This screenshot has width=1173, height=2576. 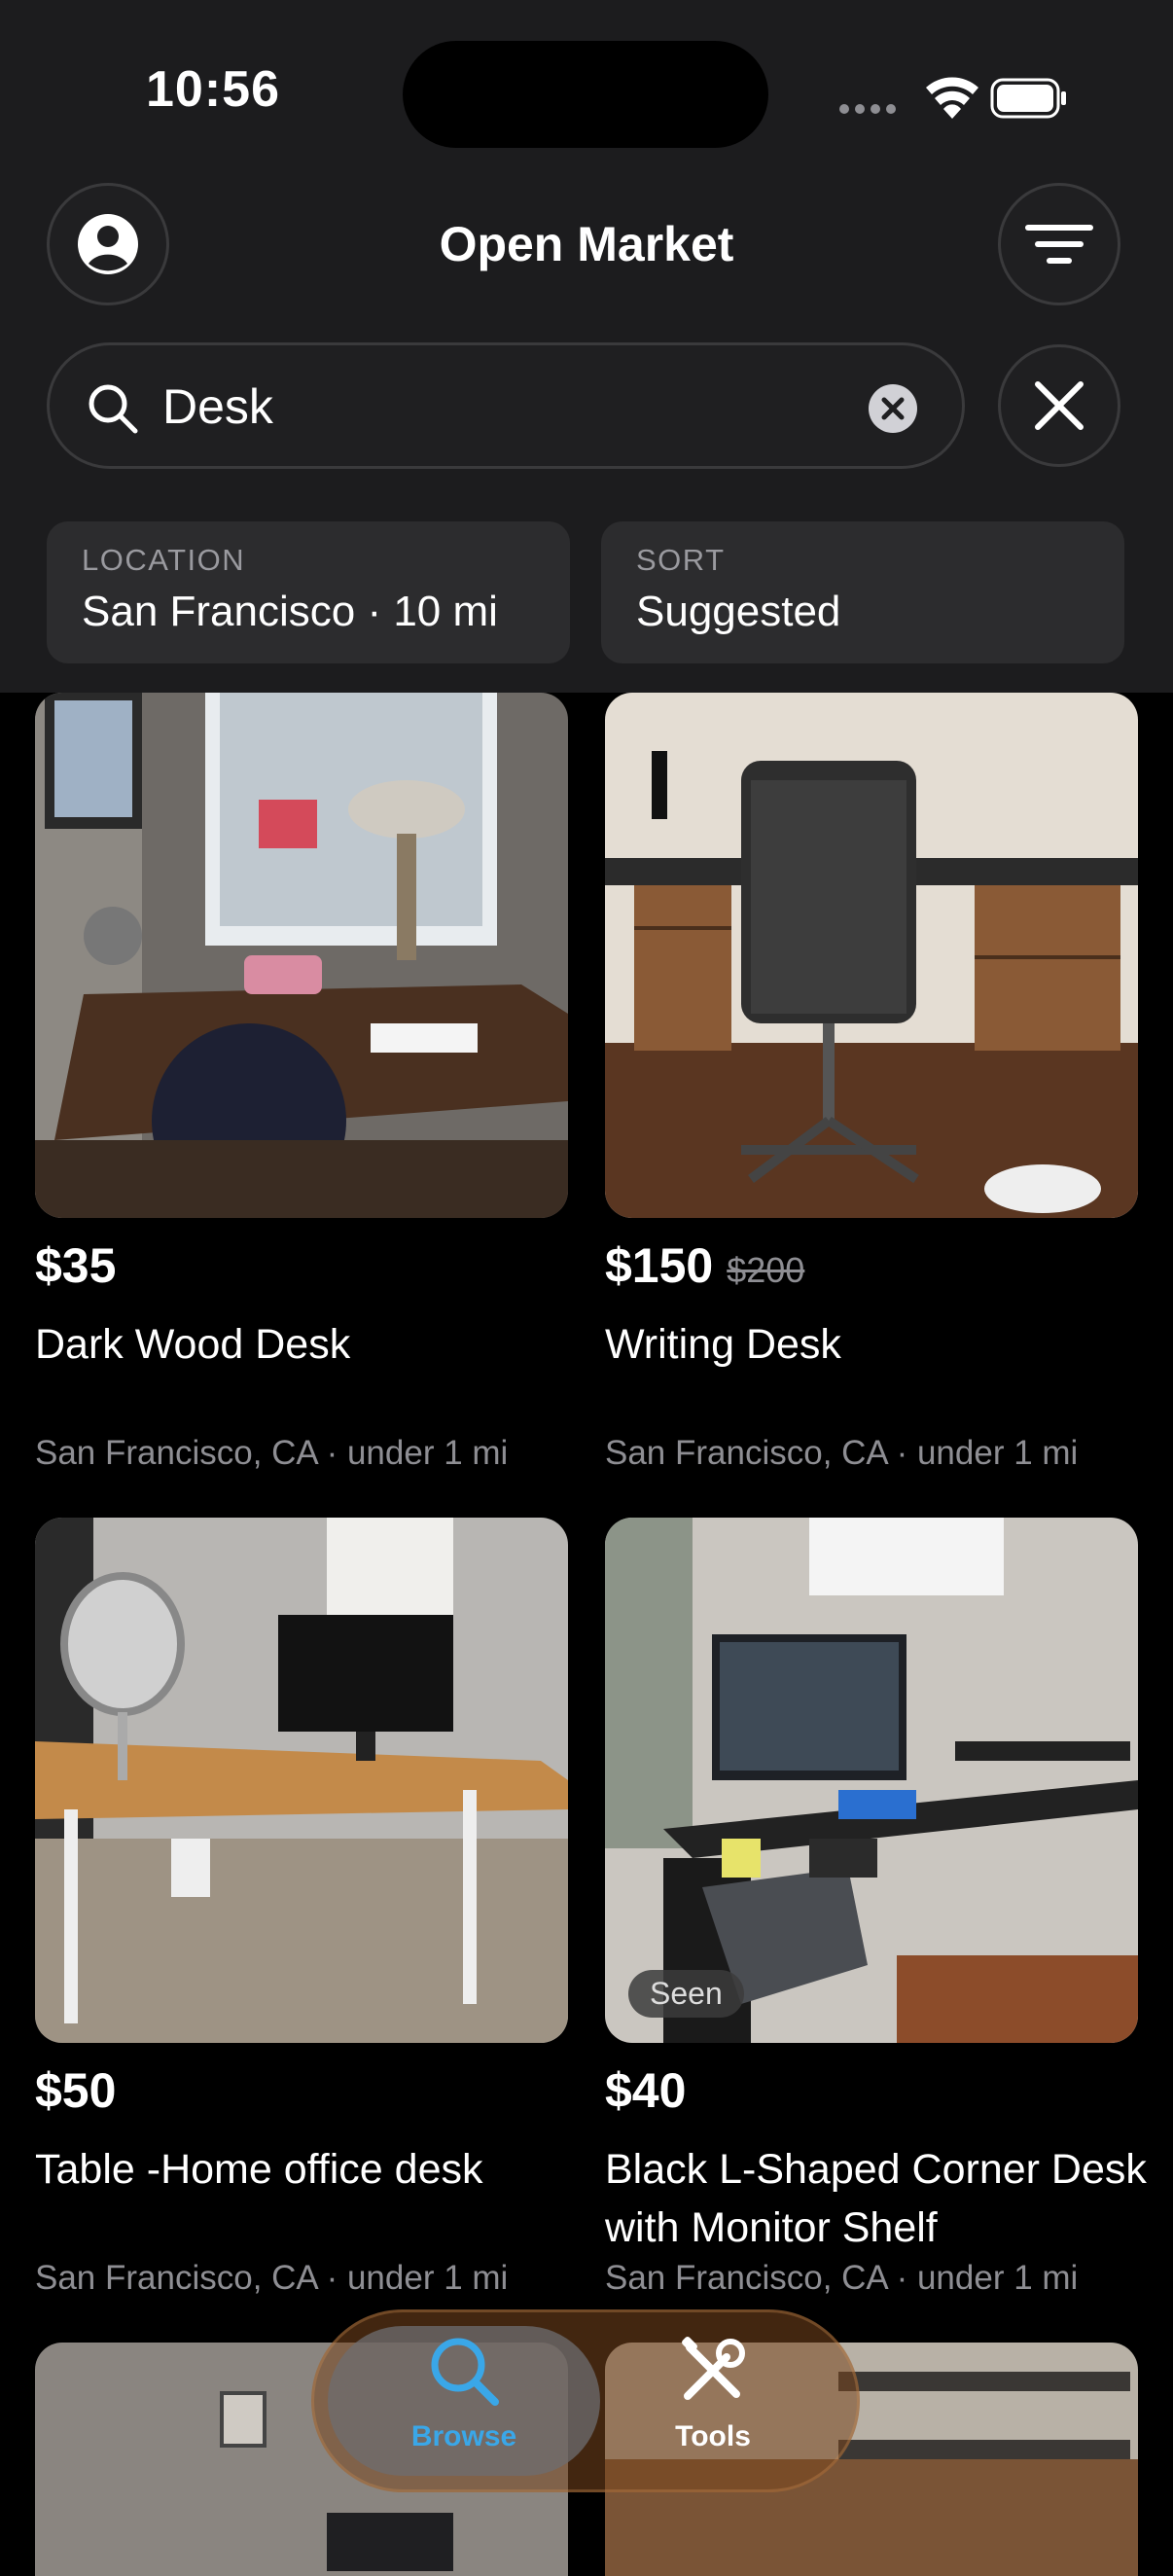 I want to click on battery-icon, so click(x=1028, y=98).